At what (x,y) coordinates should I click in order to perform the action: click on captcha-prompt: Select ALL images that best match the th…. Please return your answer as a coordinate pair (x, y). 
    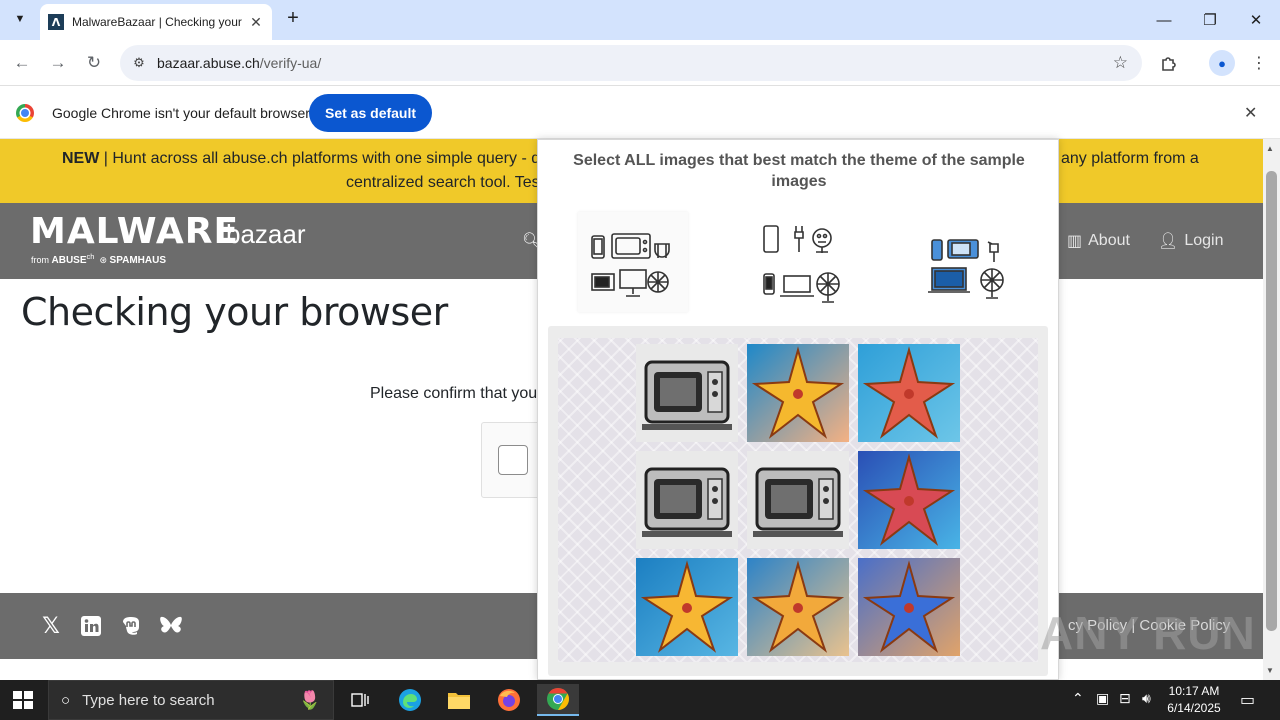
    Looking at the image, I should click on (799, 171).